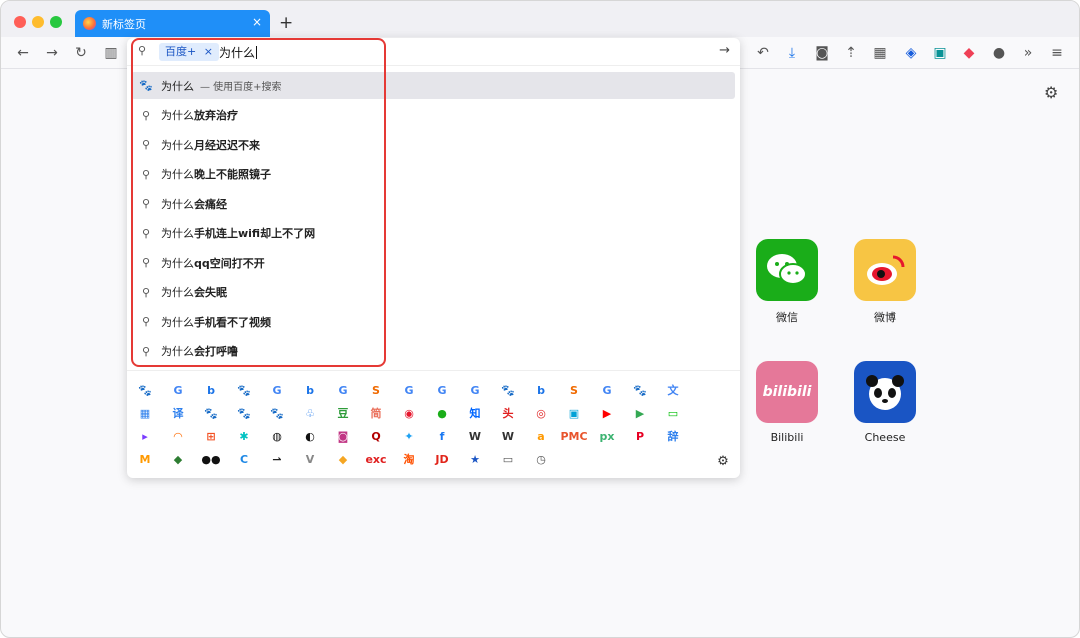 The width and height of the screenshot is (1080, 638). What do you see at coordinates (541, 459) in the screenshot?
I see `search-engine-button: ◷` at bounding box center [541, 459].